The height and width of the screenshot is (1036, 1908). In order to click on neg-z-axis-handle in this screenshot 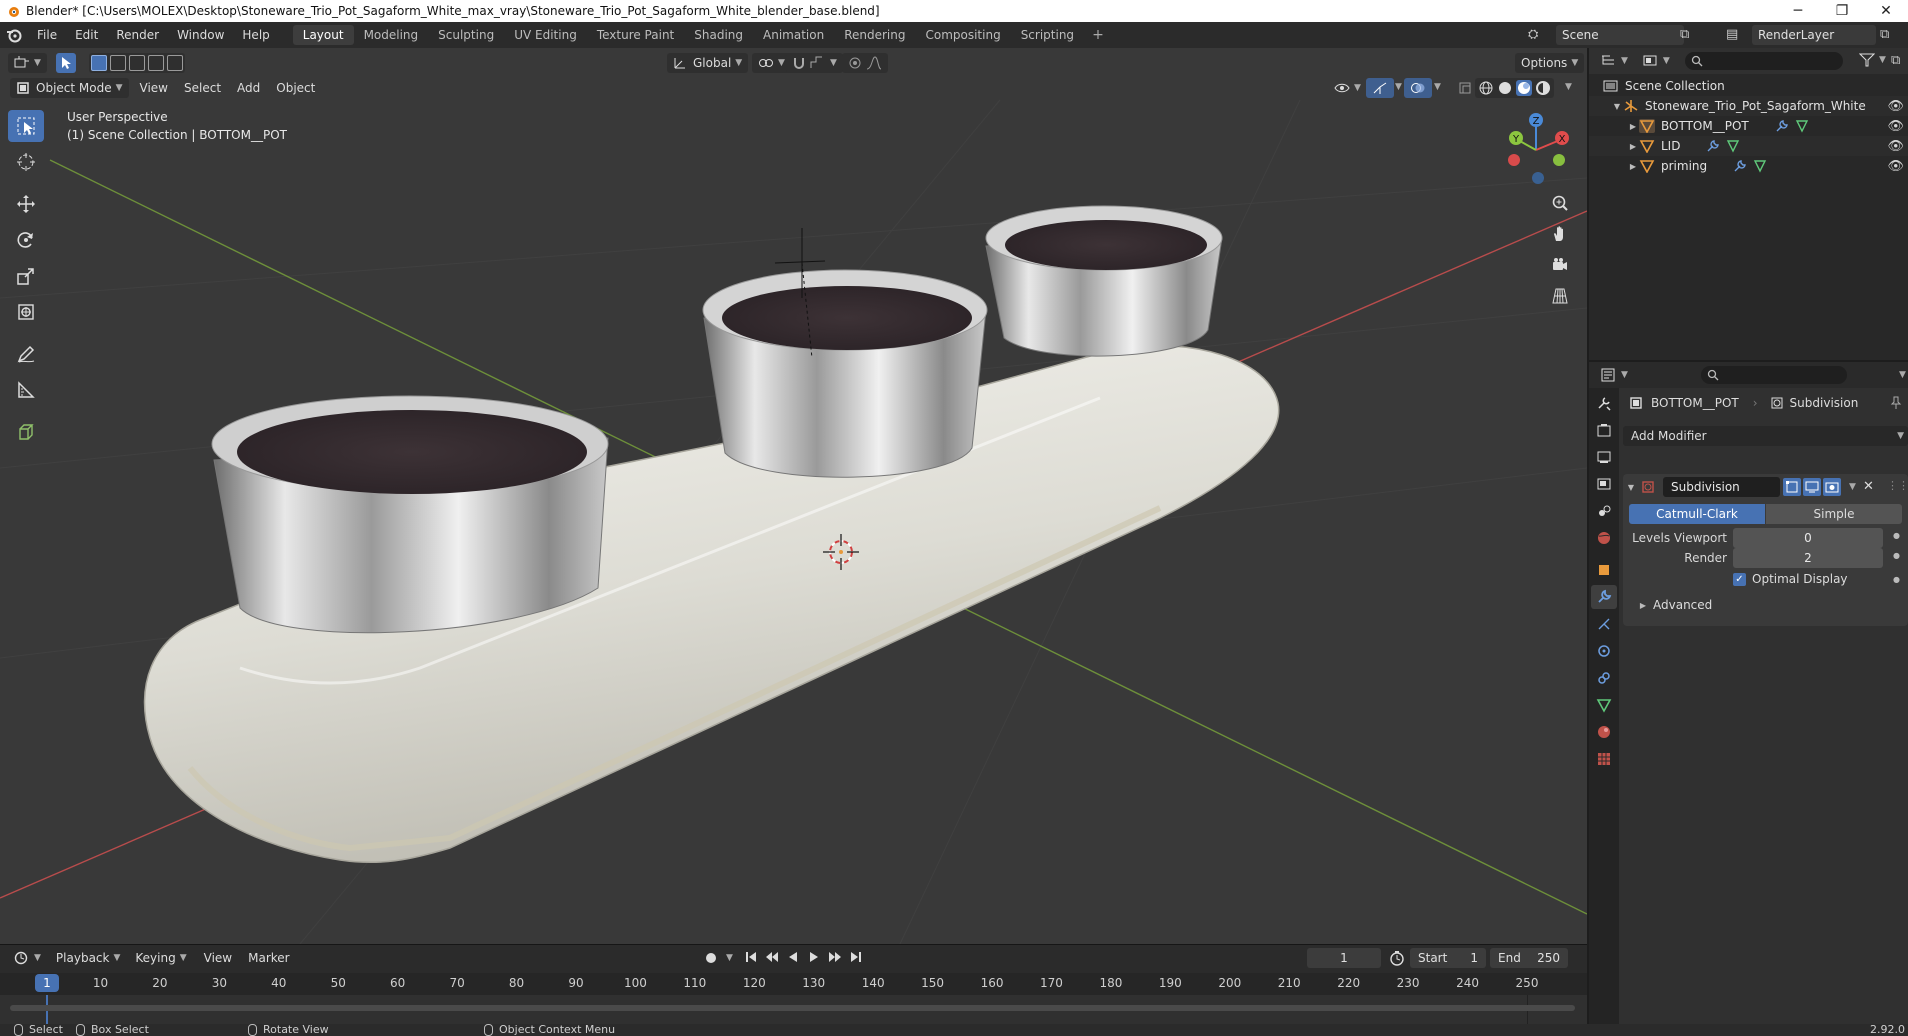, I will do `click(1538, 178)`.